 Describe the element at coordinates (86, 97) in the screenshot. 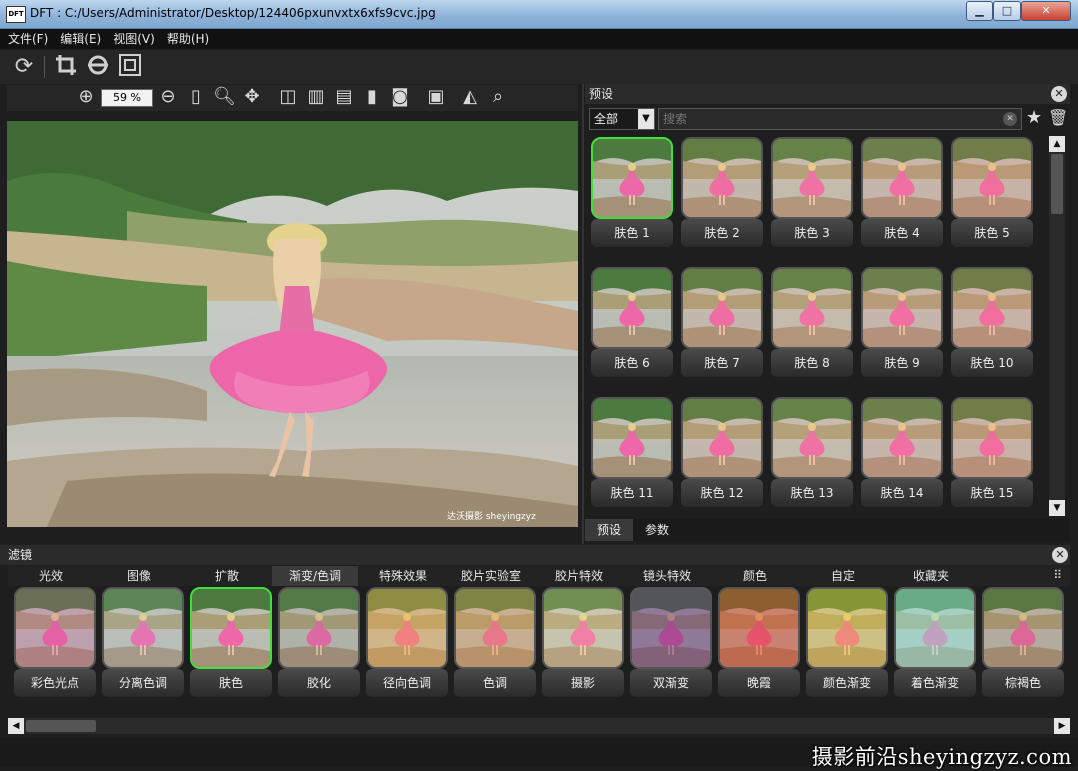

I see `zoom-in-icon: ⊕` at that location.